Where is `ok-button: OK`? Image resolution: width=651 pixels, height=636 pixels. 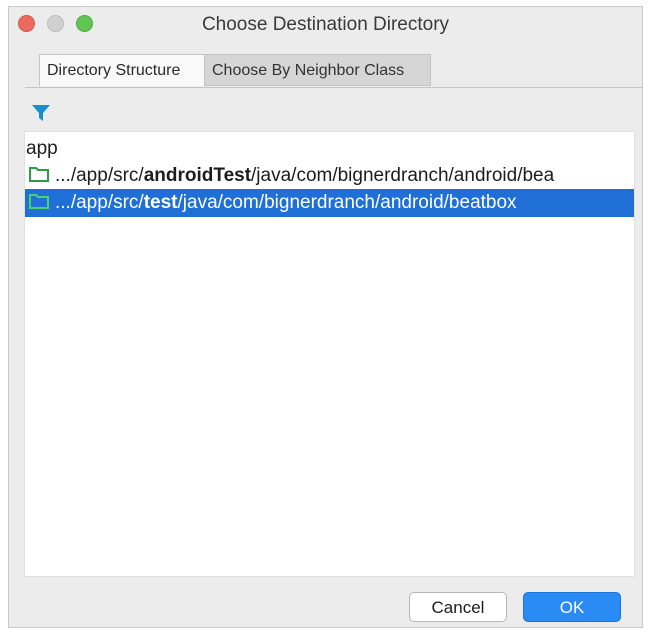 ok-button: OK is located at coordinates (572, 607).